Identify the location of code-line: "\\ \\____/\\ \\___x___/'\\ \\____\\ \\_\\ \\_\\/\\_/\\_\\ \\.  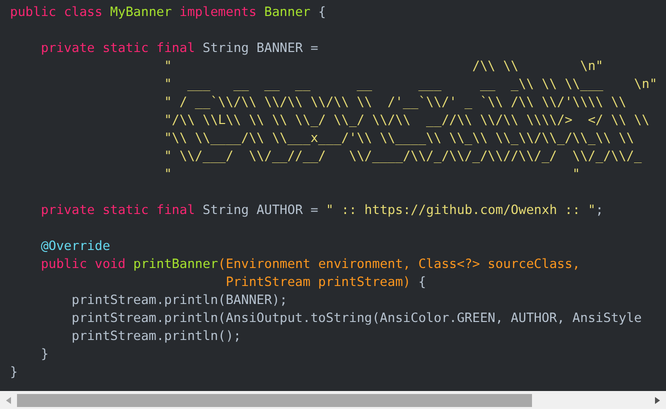
(398, 139).